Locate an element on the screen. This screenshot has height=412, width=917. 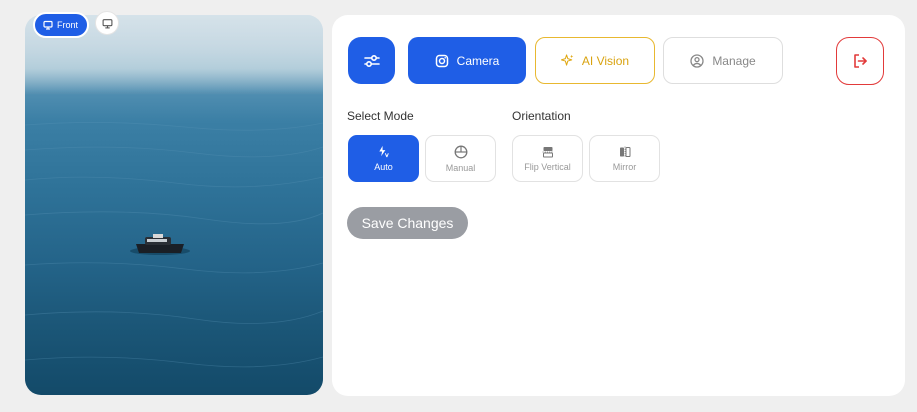
mirror-label: Mirror is located at coordinates (624, 166).